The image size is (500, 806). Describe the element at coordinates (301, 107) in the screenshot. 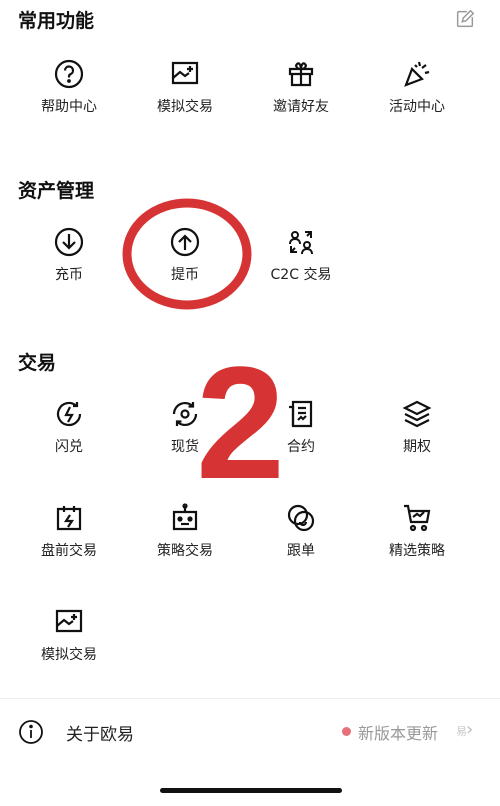

I see `grid-item-label: 邀请好友` at that location.